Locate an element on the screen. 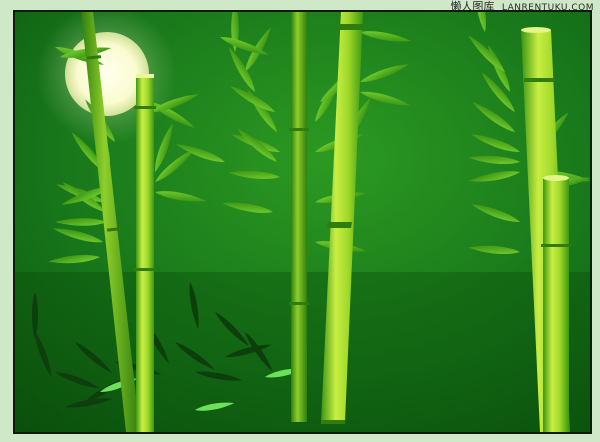 The image size is (600, 442). bamboo-stalk-left-front is located at coordinates (145, 253).